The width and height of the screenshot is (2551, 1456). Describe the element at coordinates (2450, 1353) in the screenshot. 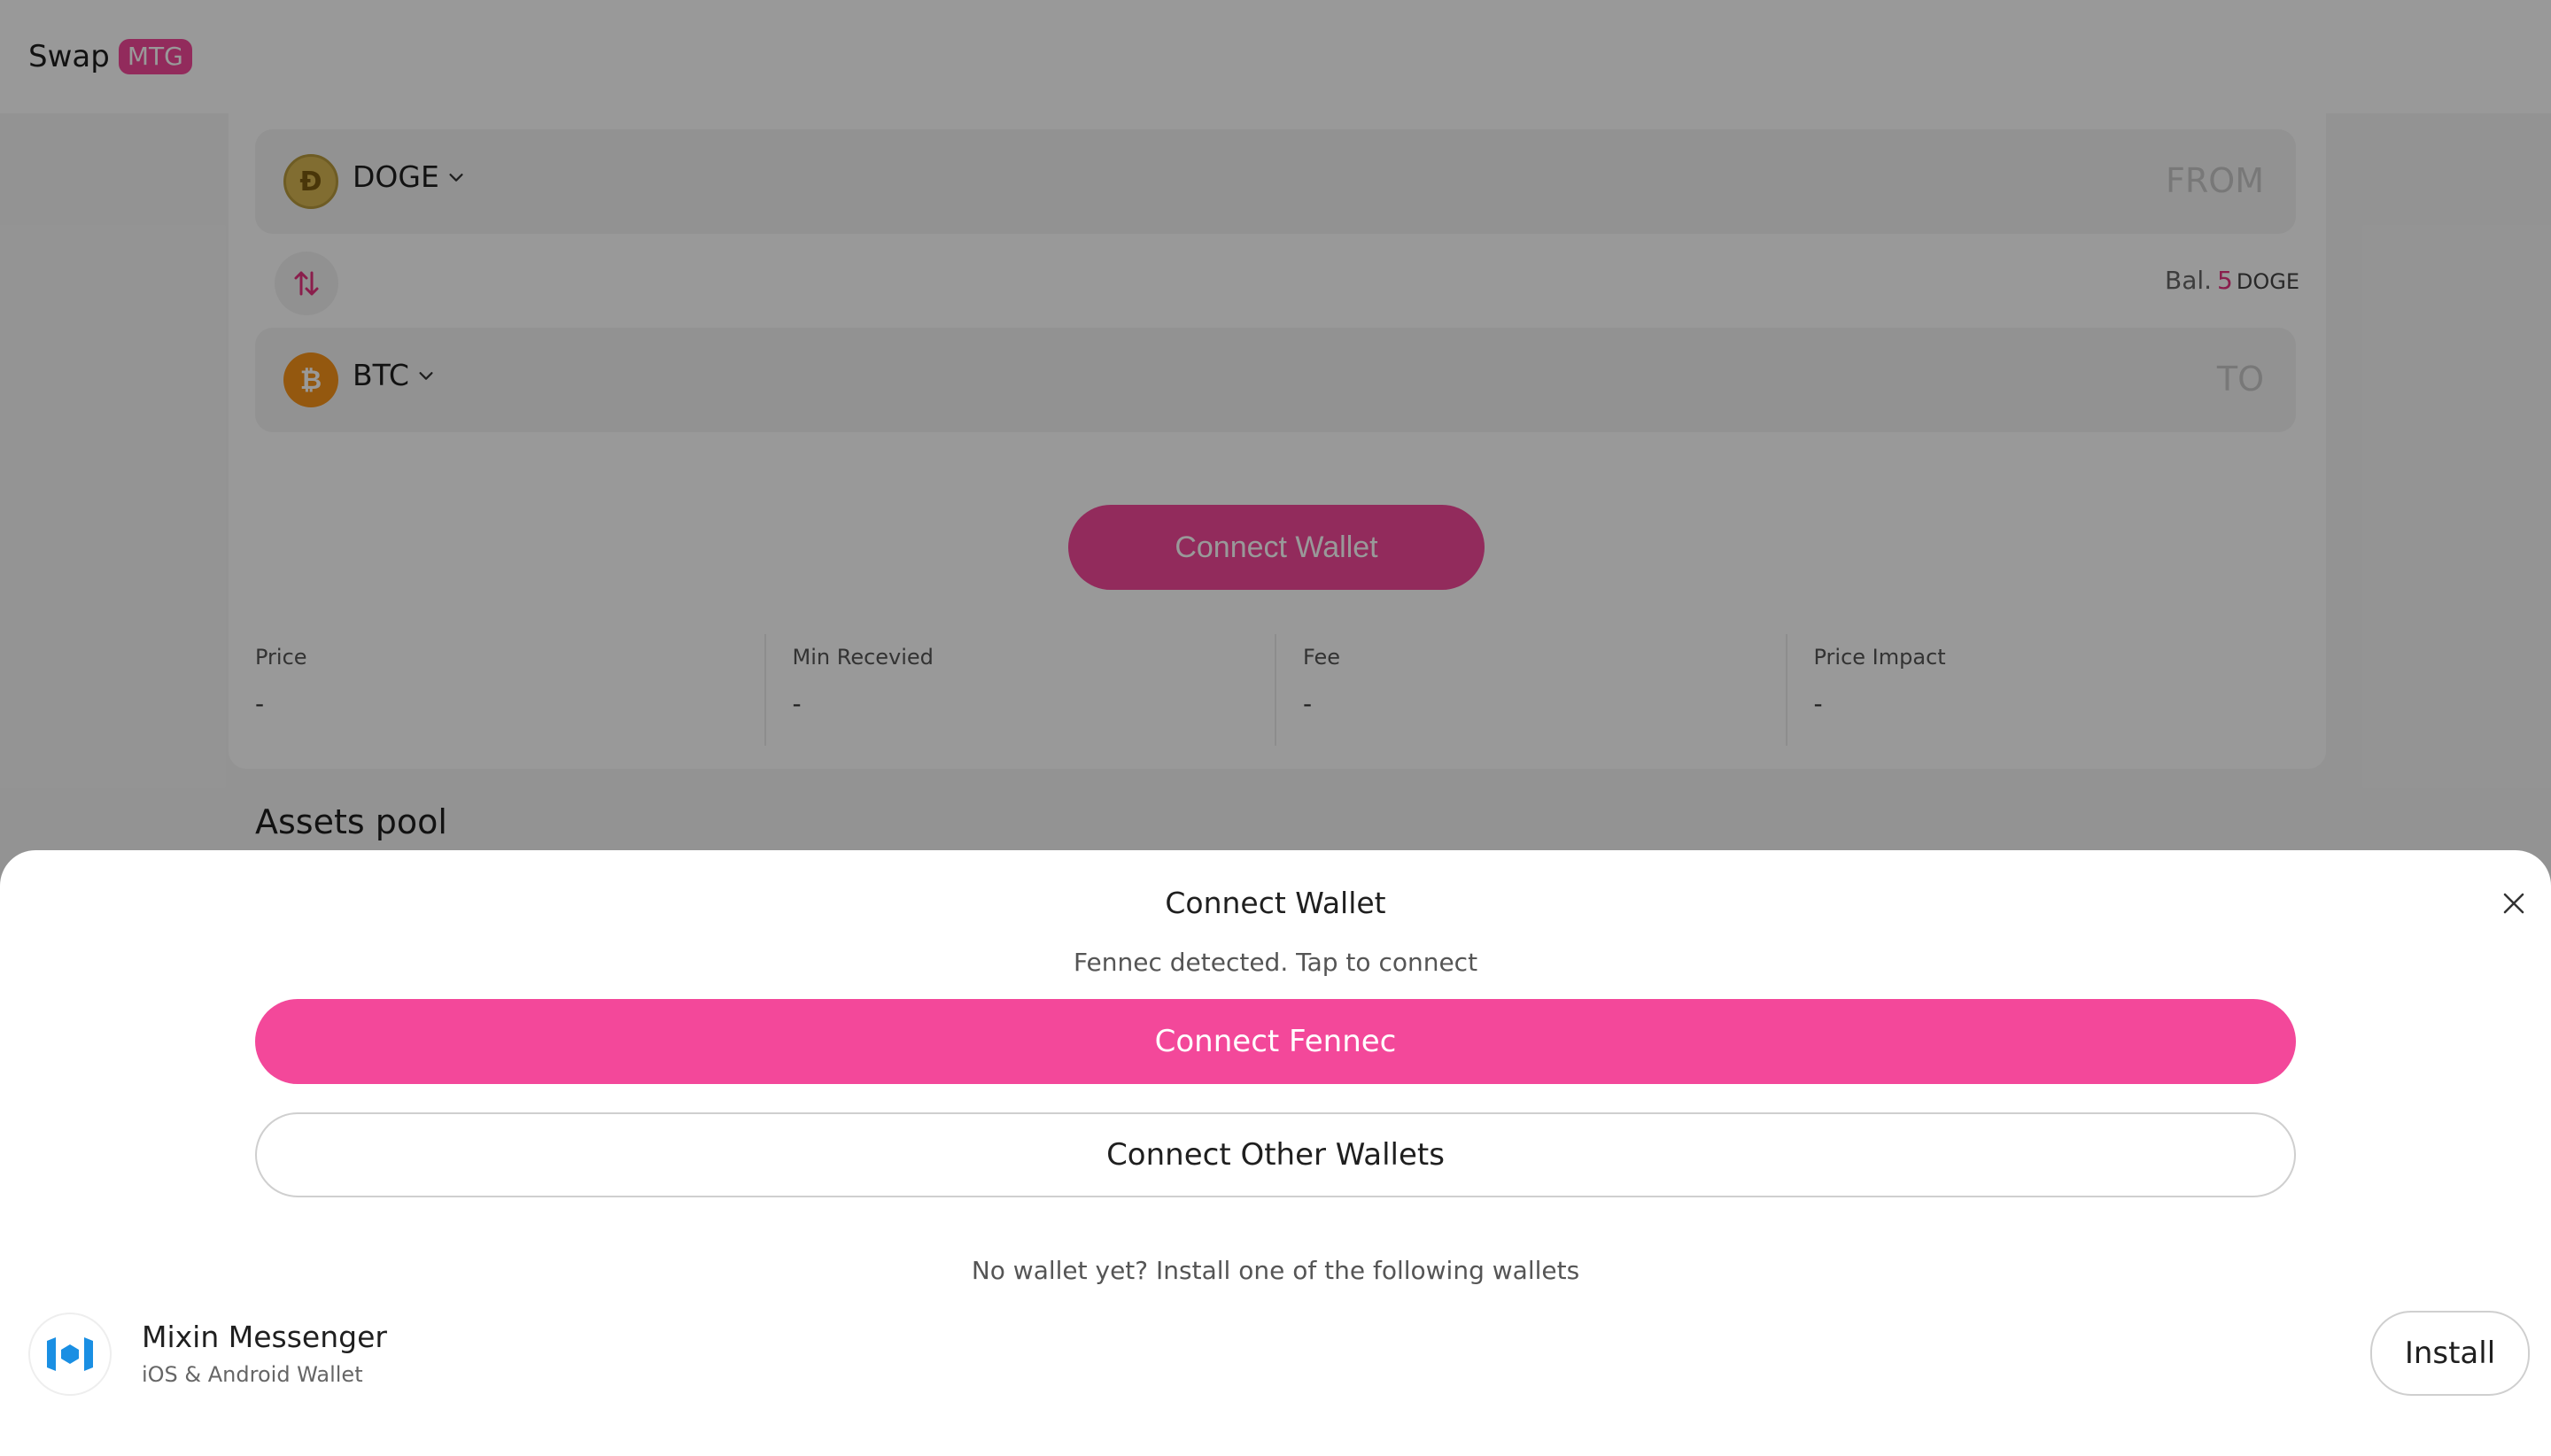

I see `install-button: Install` at that location.